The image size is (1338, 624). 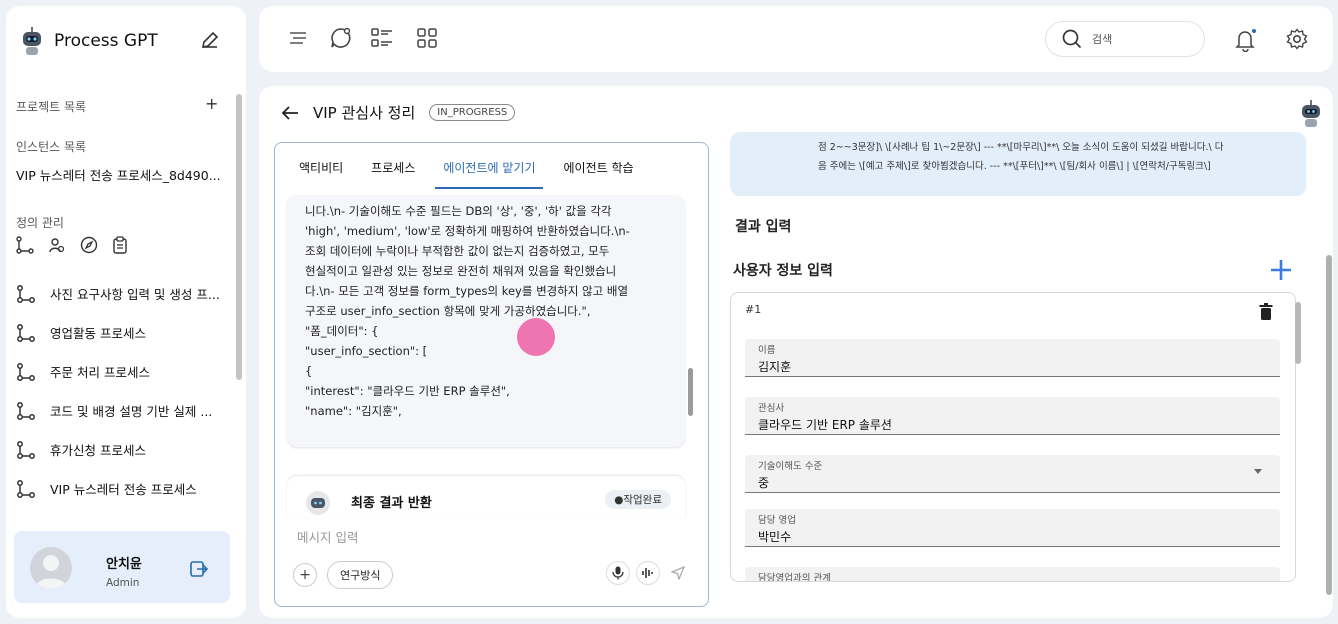 What do you see at coordinates (290, 113) in the screenshot?
I see `back-arrow-icon` at bounding box center [290, 113].